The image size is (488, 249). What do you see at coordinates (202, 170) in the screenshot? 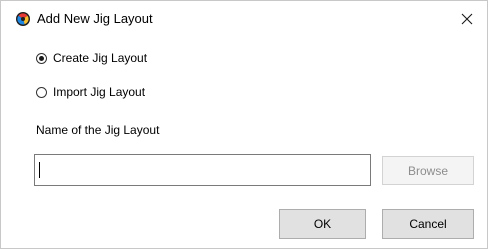
I see `jig-layout-name-input` at bounding box center [202, 170].